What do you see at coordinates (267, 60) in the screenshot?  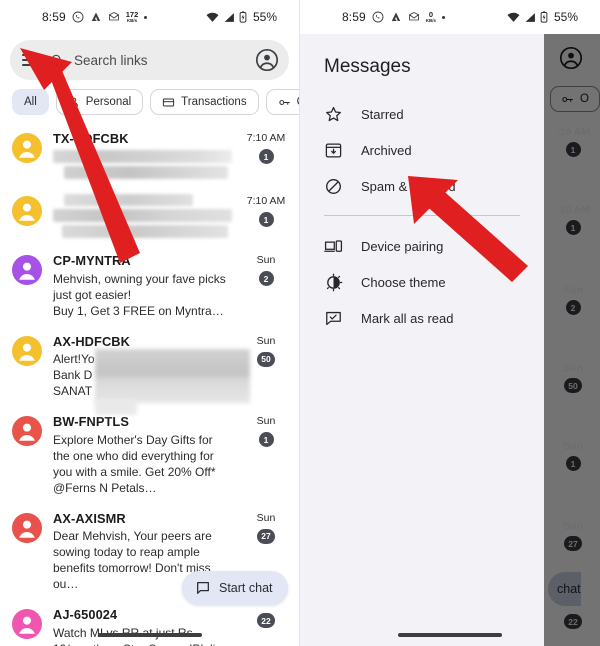 I see `account-circle-icon` at bounding box center [267, 60].